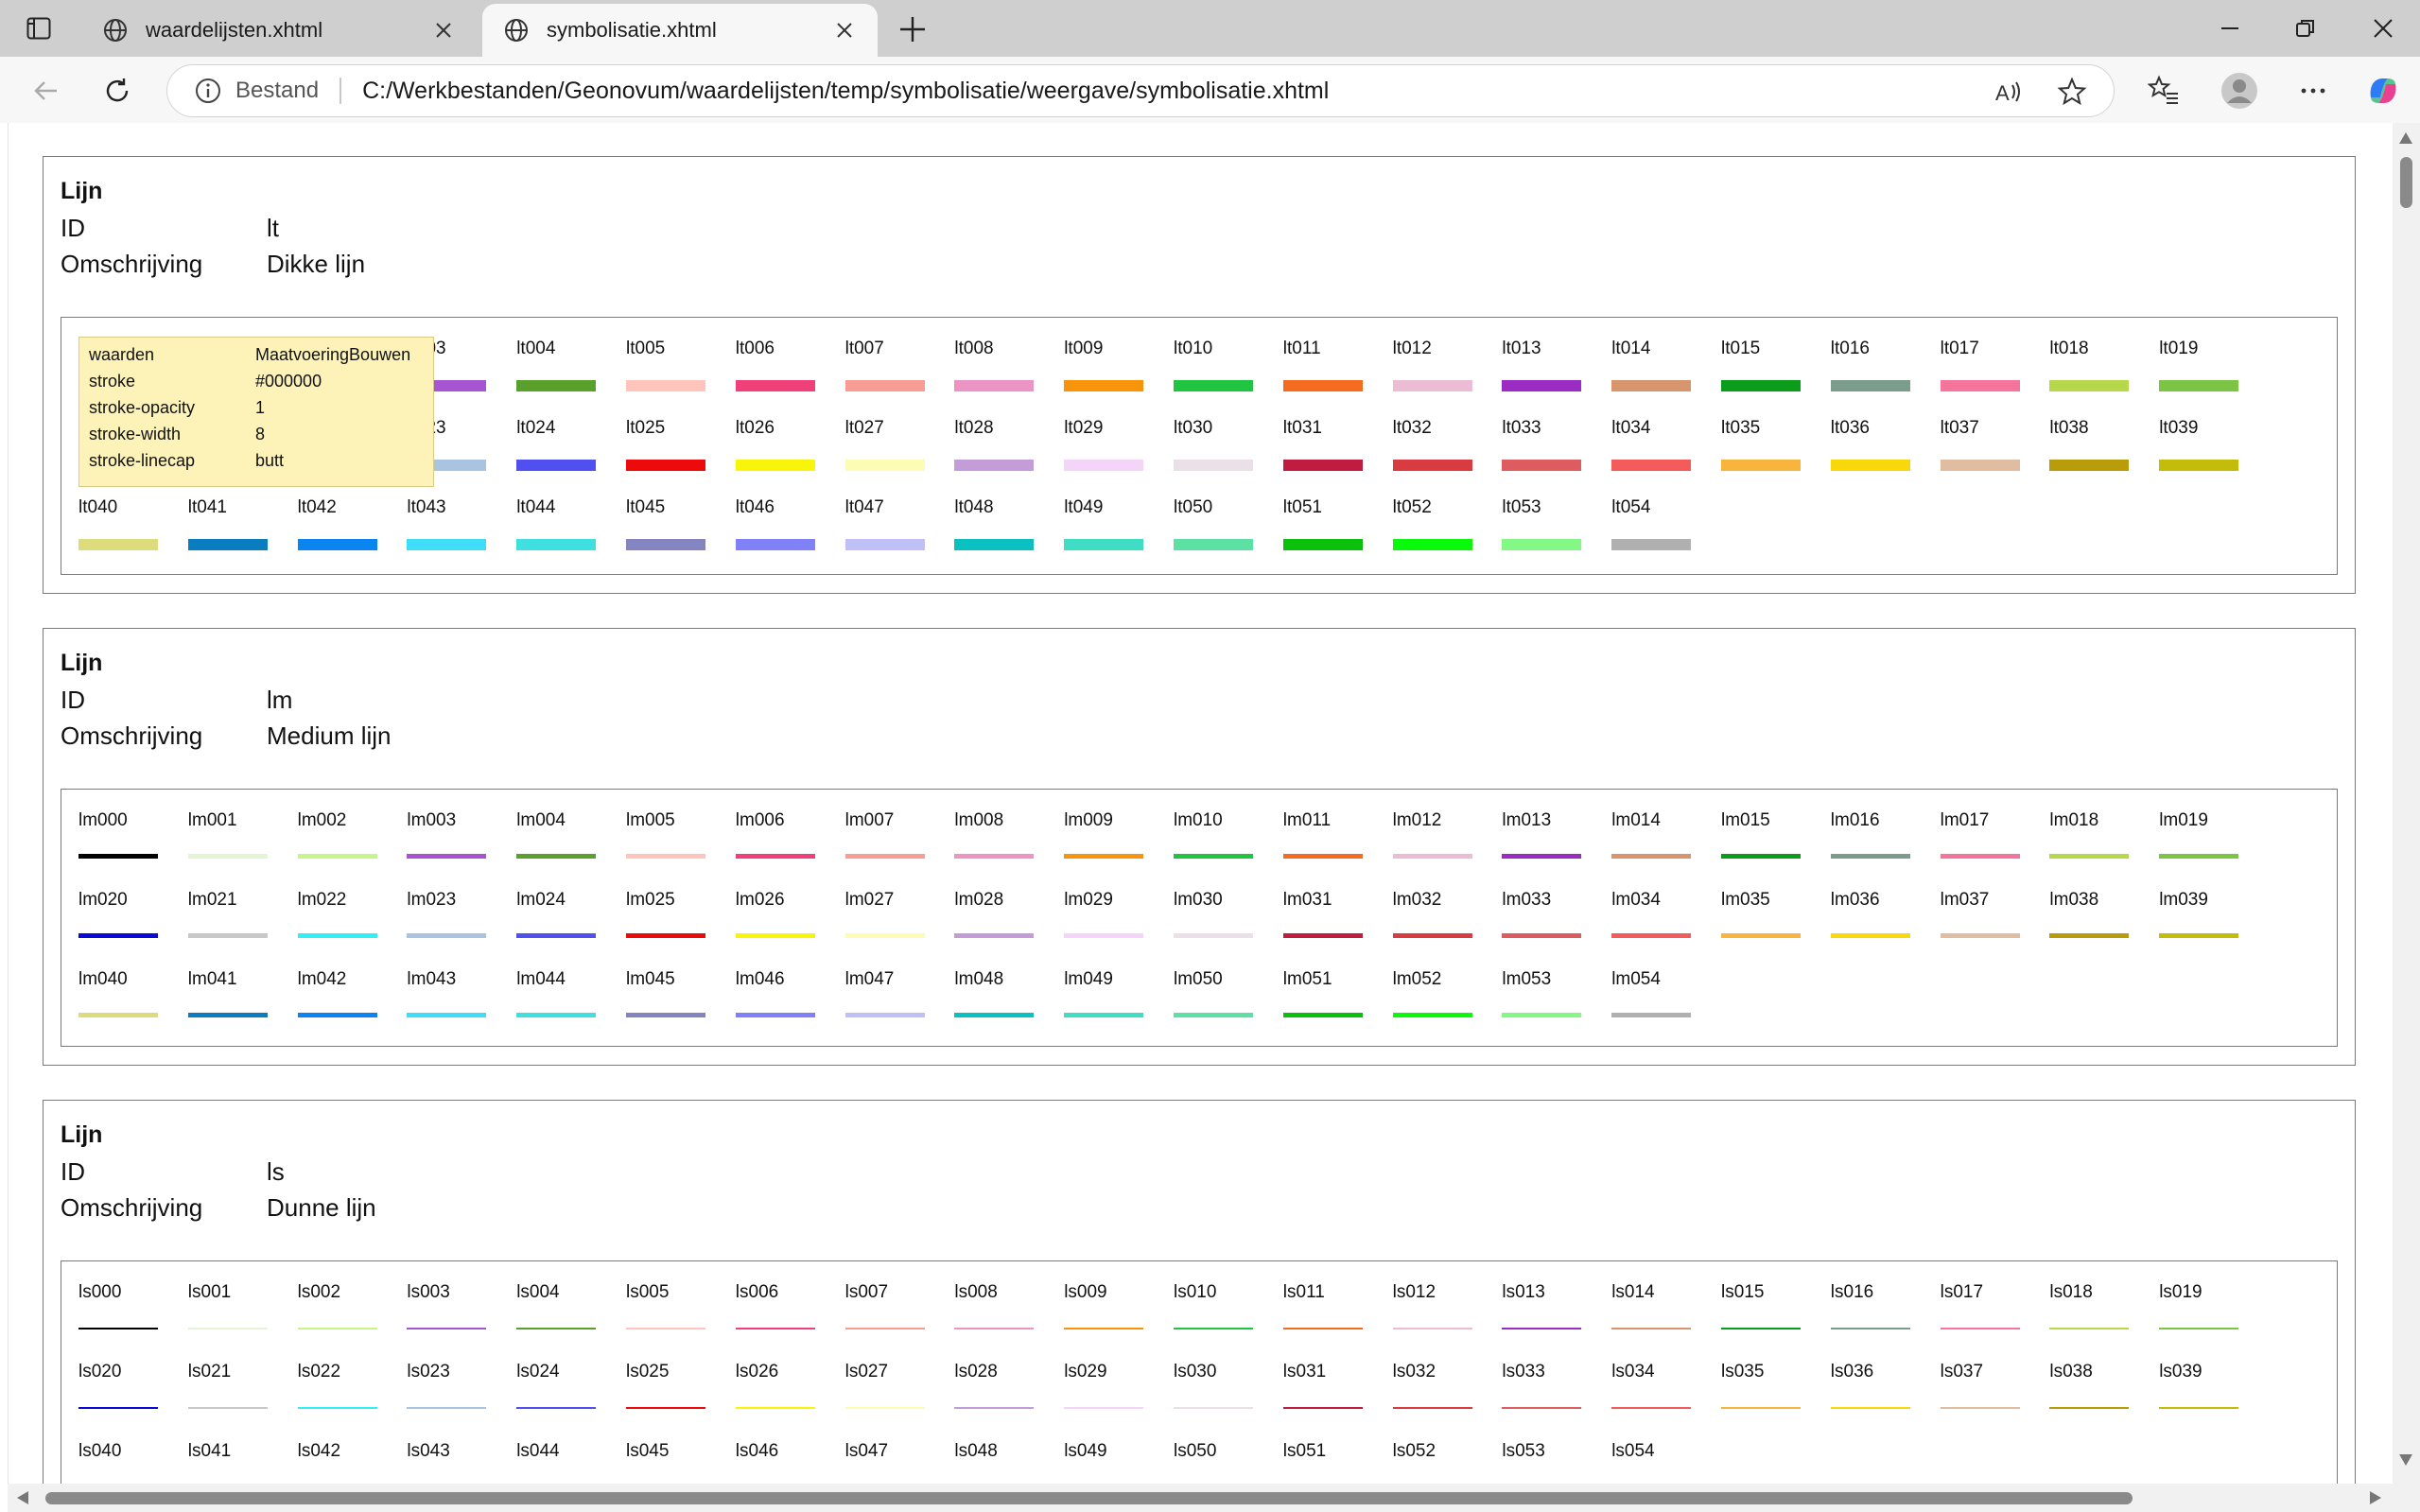 Image resolution: width=2420 pixels, height=1512 pixels. Describe the element at coordinates (673, 998) in the screenshot. I see `symbol-swatch: lm045` at that location.